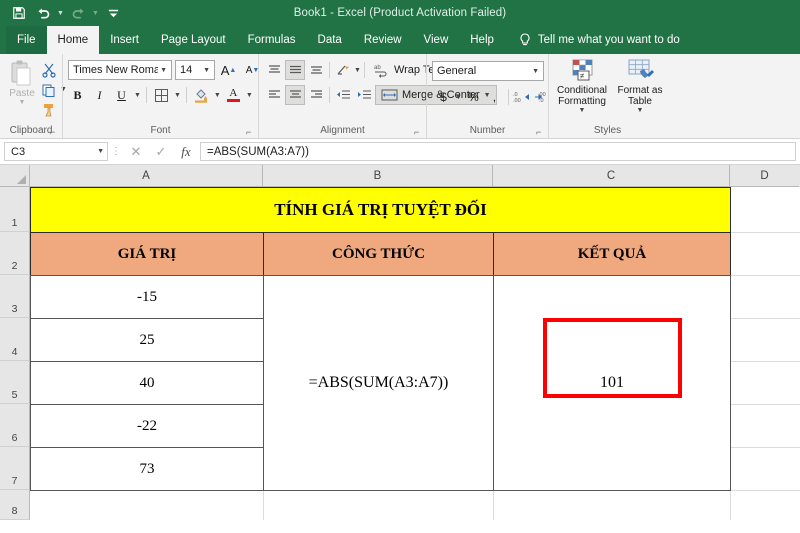  I want to click on font-dialog-launcher: ⌐, so click(250, 132).